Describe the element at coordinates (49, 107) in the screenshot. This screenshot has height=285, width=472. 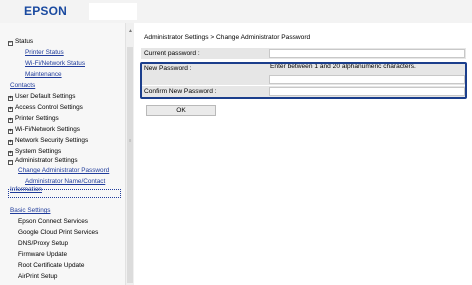
I see `sidebar-item-label: Access Control Settings` at that location.